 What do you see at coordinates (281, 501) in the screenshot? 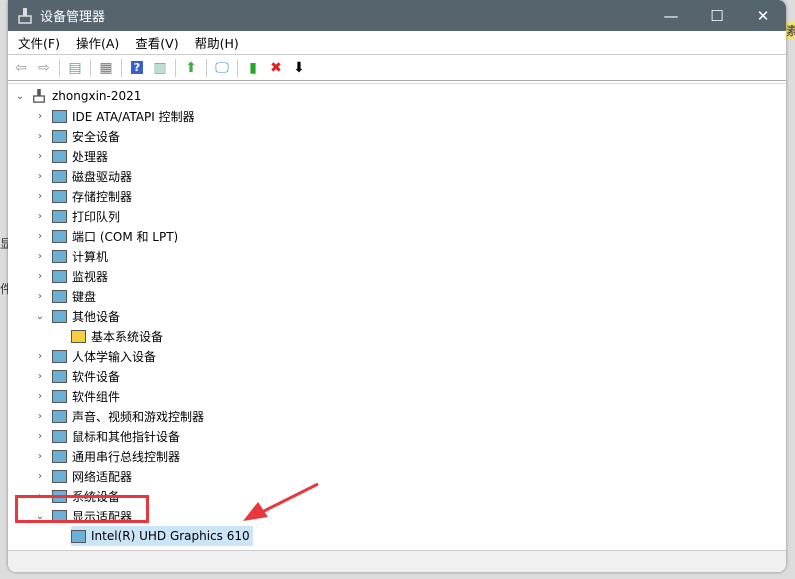
I see `annotation-arrow` at bounding box center [281, 501].